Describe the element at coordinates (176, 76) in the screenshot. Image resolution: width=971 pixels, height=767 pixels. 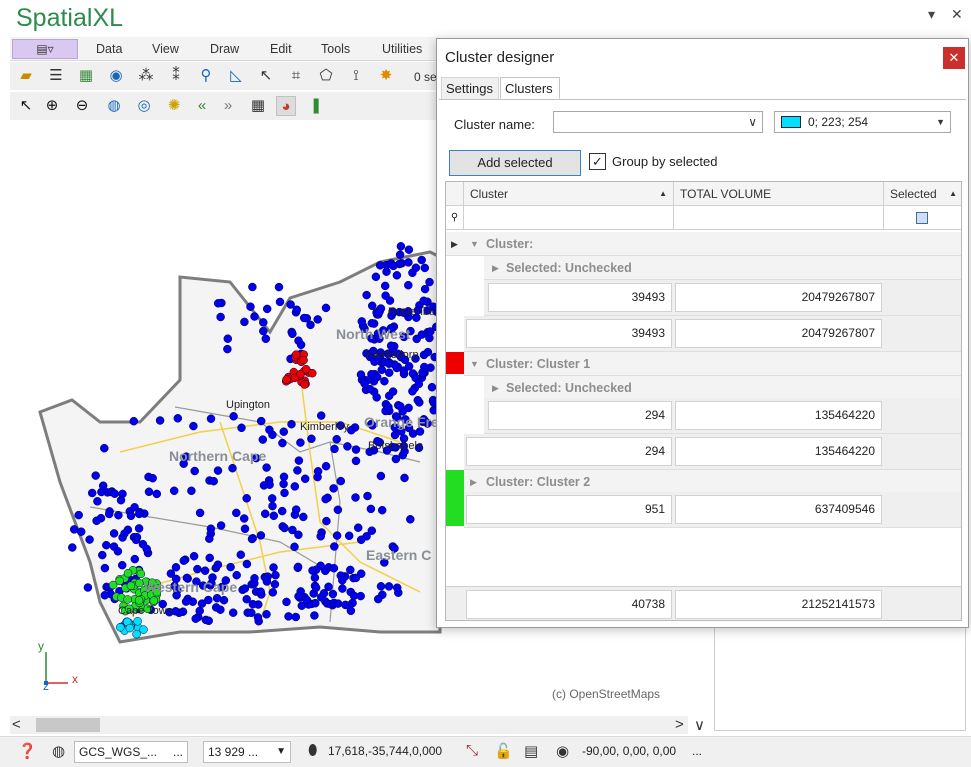
I see `network-icon: ⁑` at that location.